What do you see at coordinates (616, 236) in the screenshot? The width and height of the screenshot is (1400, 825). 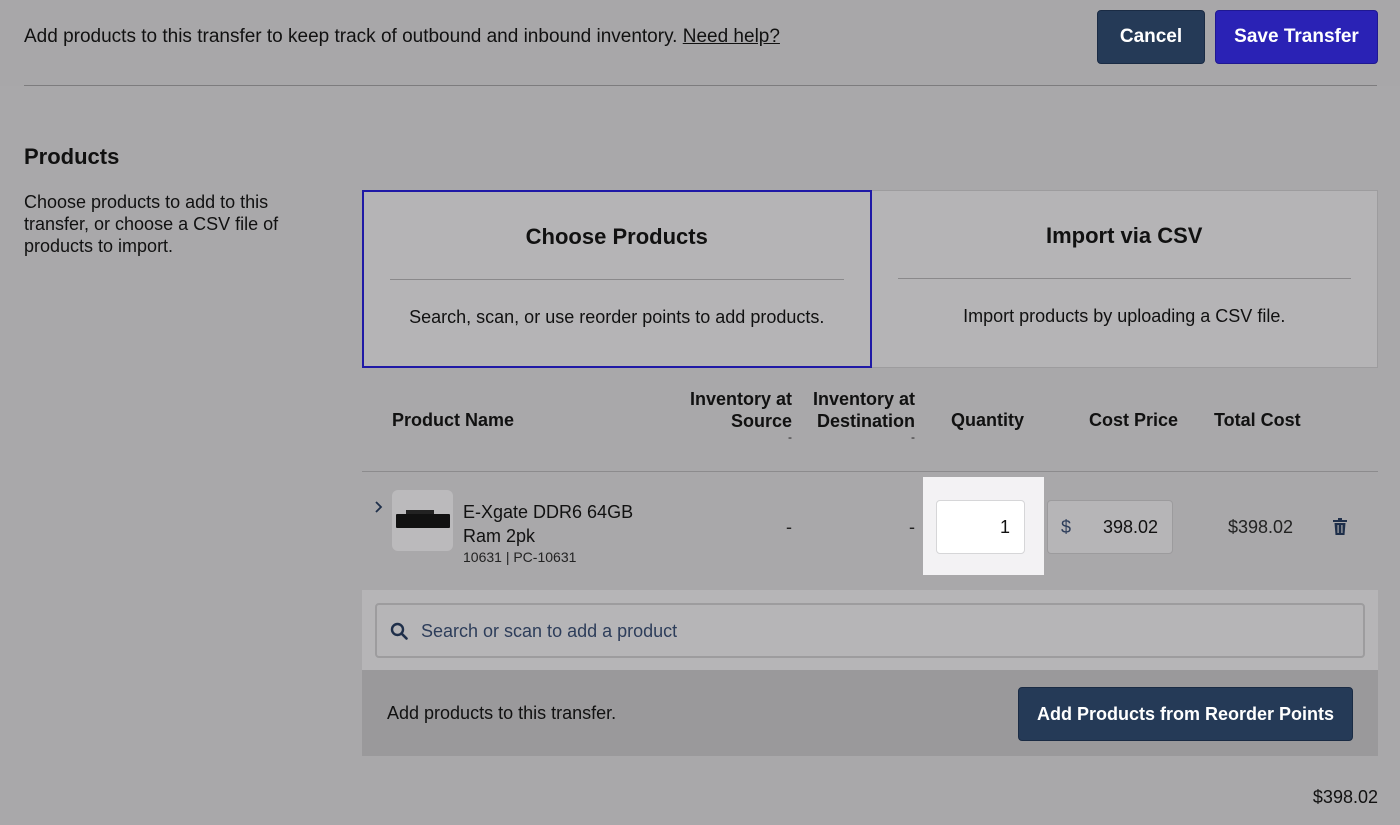 I see `tab-title: Choose Products` at bounding box center [616, 236].